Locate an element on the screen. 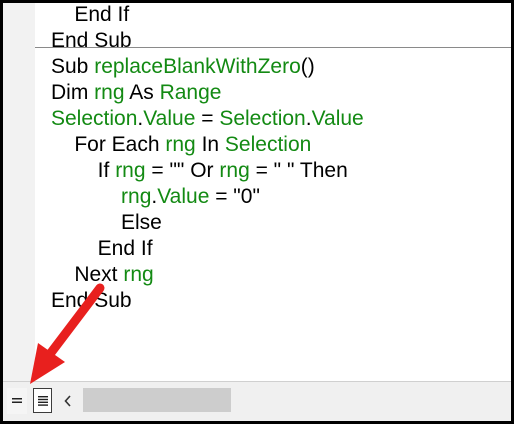  full-module-view-button is located at coordinates (42, 400).